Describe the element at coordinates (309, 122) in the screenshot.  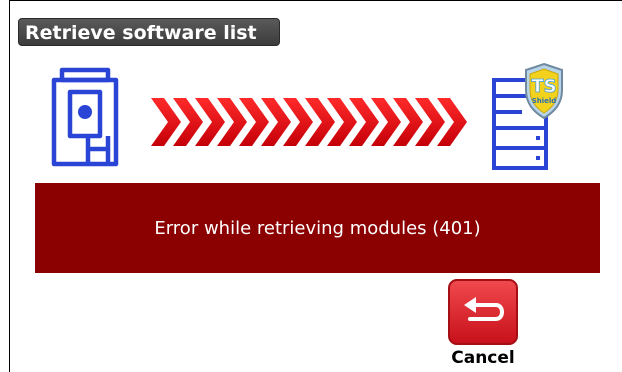
I see `transfer-arrows-icon` at that location.